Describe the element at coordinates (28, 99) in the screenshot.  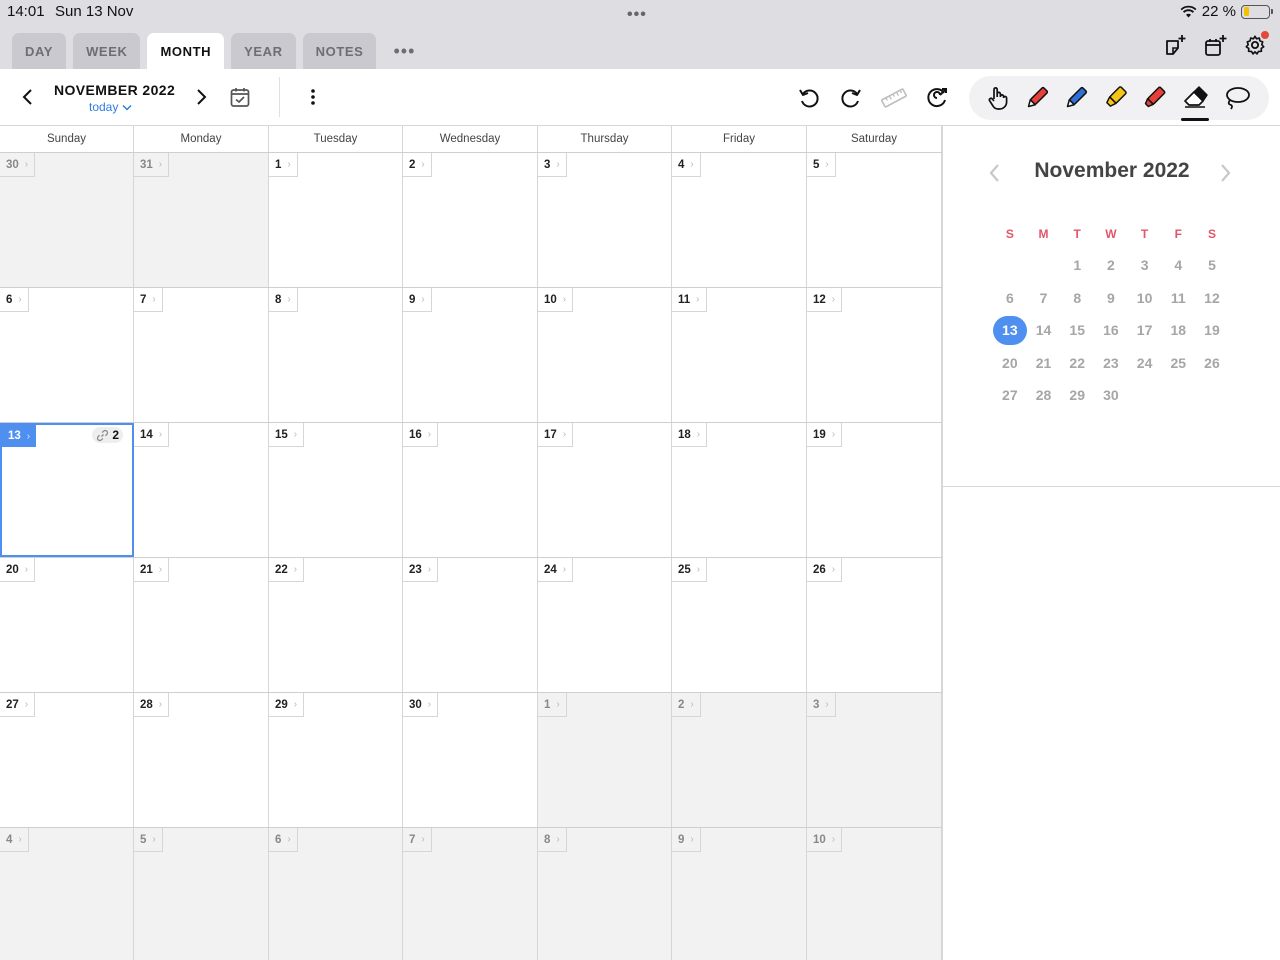
I see `previous-month-button` at that location.